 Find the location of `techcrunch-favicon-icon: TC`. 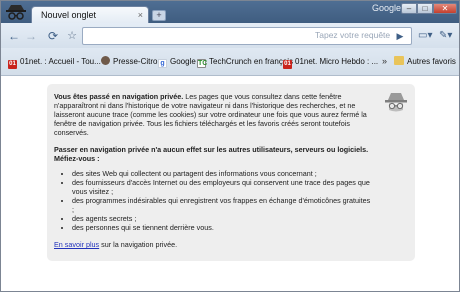

techcrunch-favicon-icon: TC is located at coordinates (202, 63).